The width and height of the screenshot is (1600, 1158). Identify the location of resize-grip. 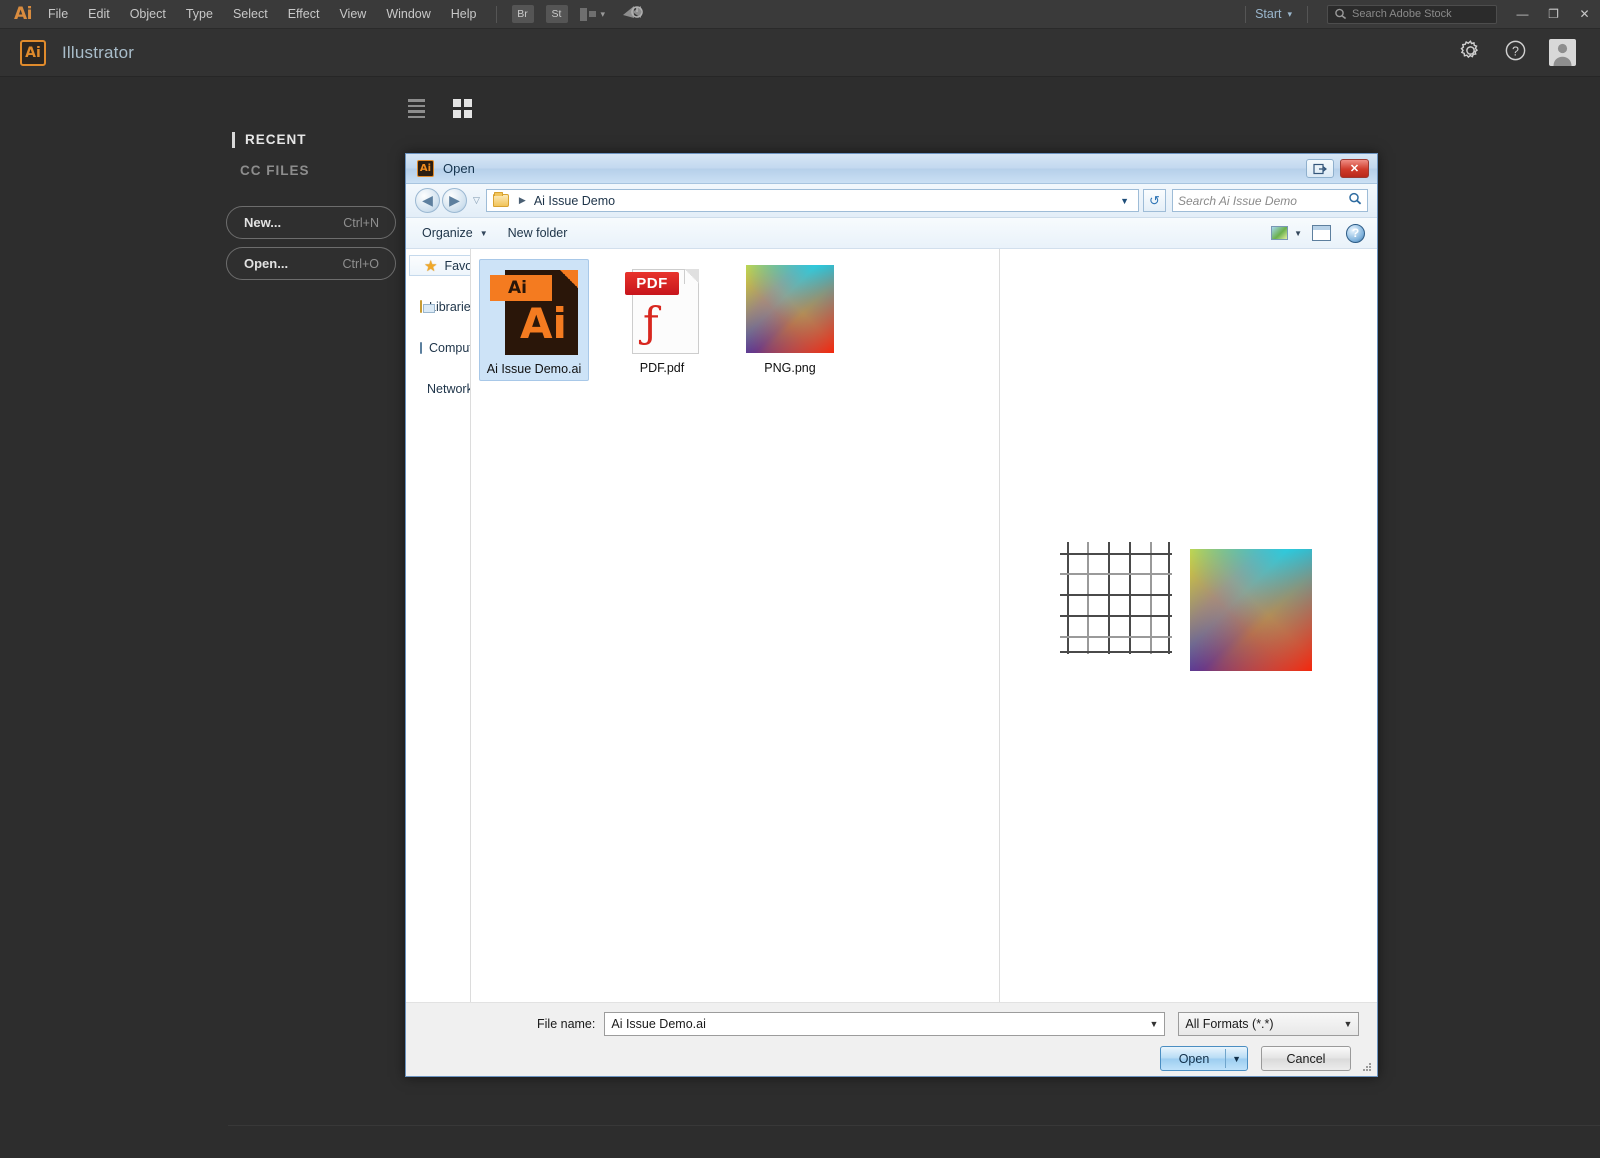
(1368, 1068).